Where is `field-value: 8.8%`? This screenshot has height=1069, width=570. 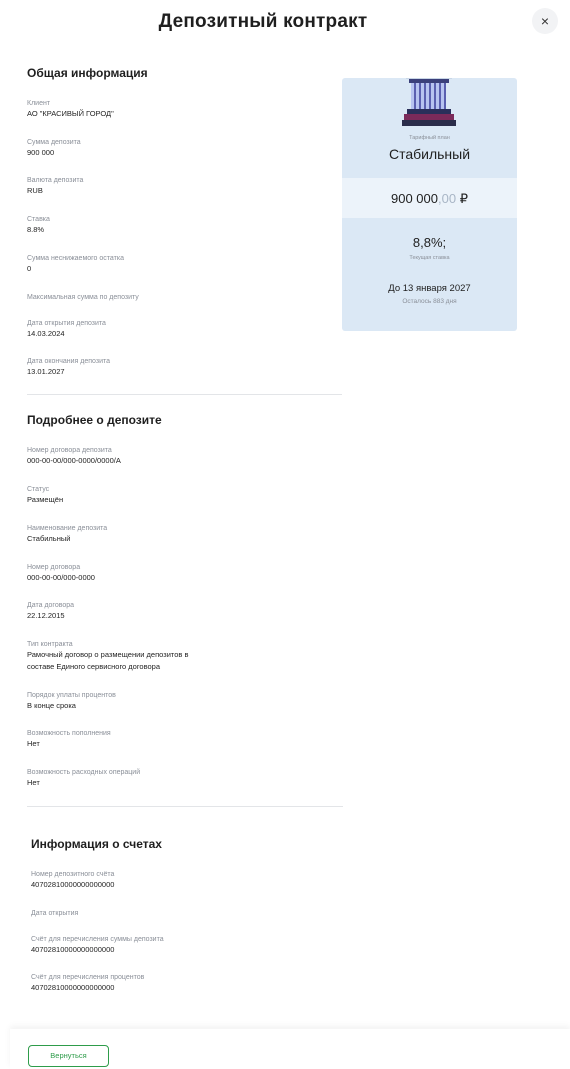
field-value: 8.8% is located at coordinates (36, 229).